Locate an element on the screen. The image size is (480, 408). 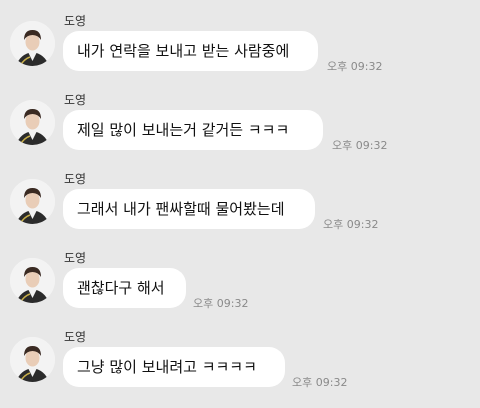
message-bubble: 내가 연락을 보내고 받는 사람중에 is located at coordinates (190, 51).